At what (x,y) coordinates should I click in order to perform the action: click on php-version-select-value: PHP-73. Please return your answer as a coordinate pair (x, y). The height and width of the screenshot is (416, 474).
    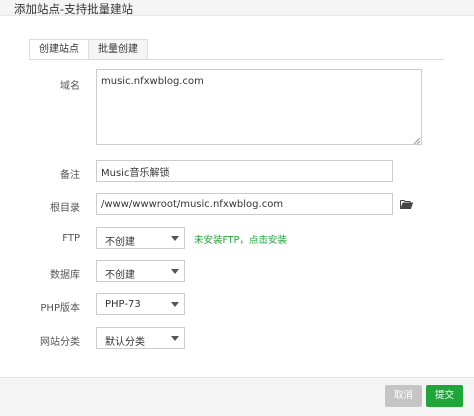
    Looking at the image, I should click on (123, 304).